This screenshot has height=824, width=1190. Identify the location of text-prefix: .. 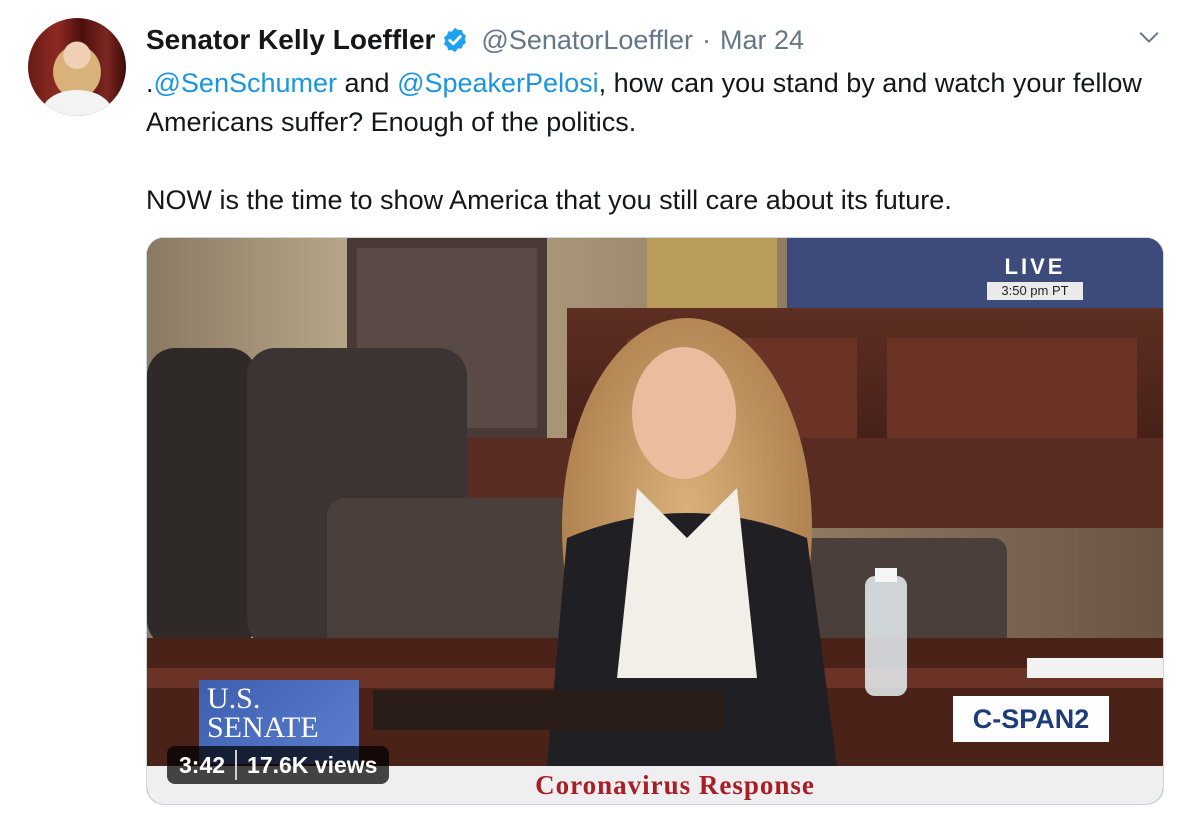
(150, 83).